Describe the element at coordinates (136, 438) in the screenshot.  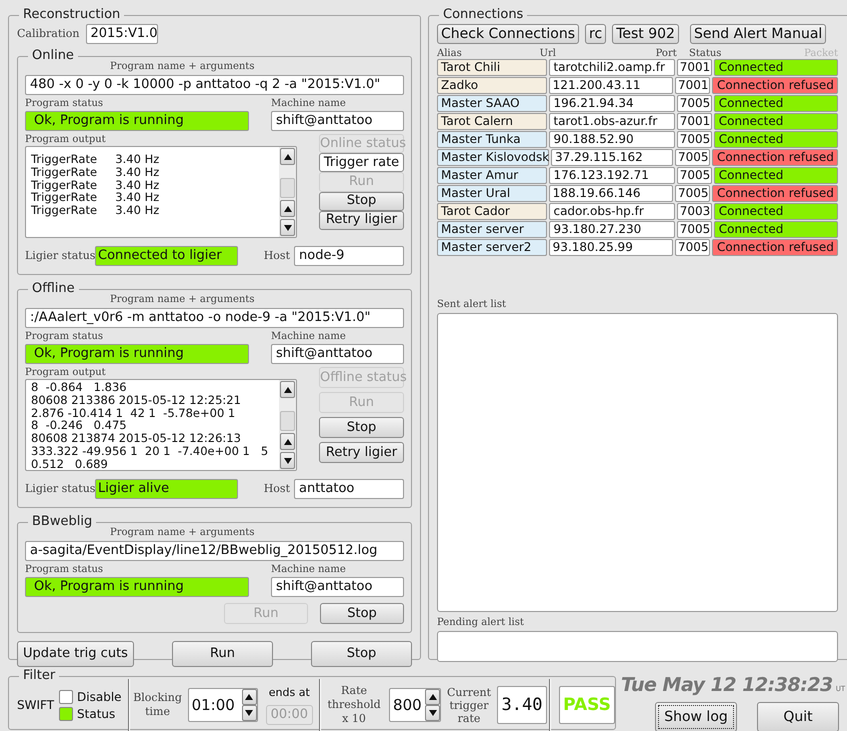
I see `output-line: 80608 213874 2015-05-12 12:26:13` at that location.